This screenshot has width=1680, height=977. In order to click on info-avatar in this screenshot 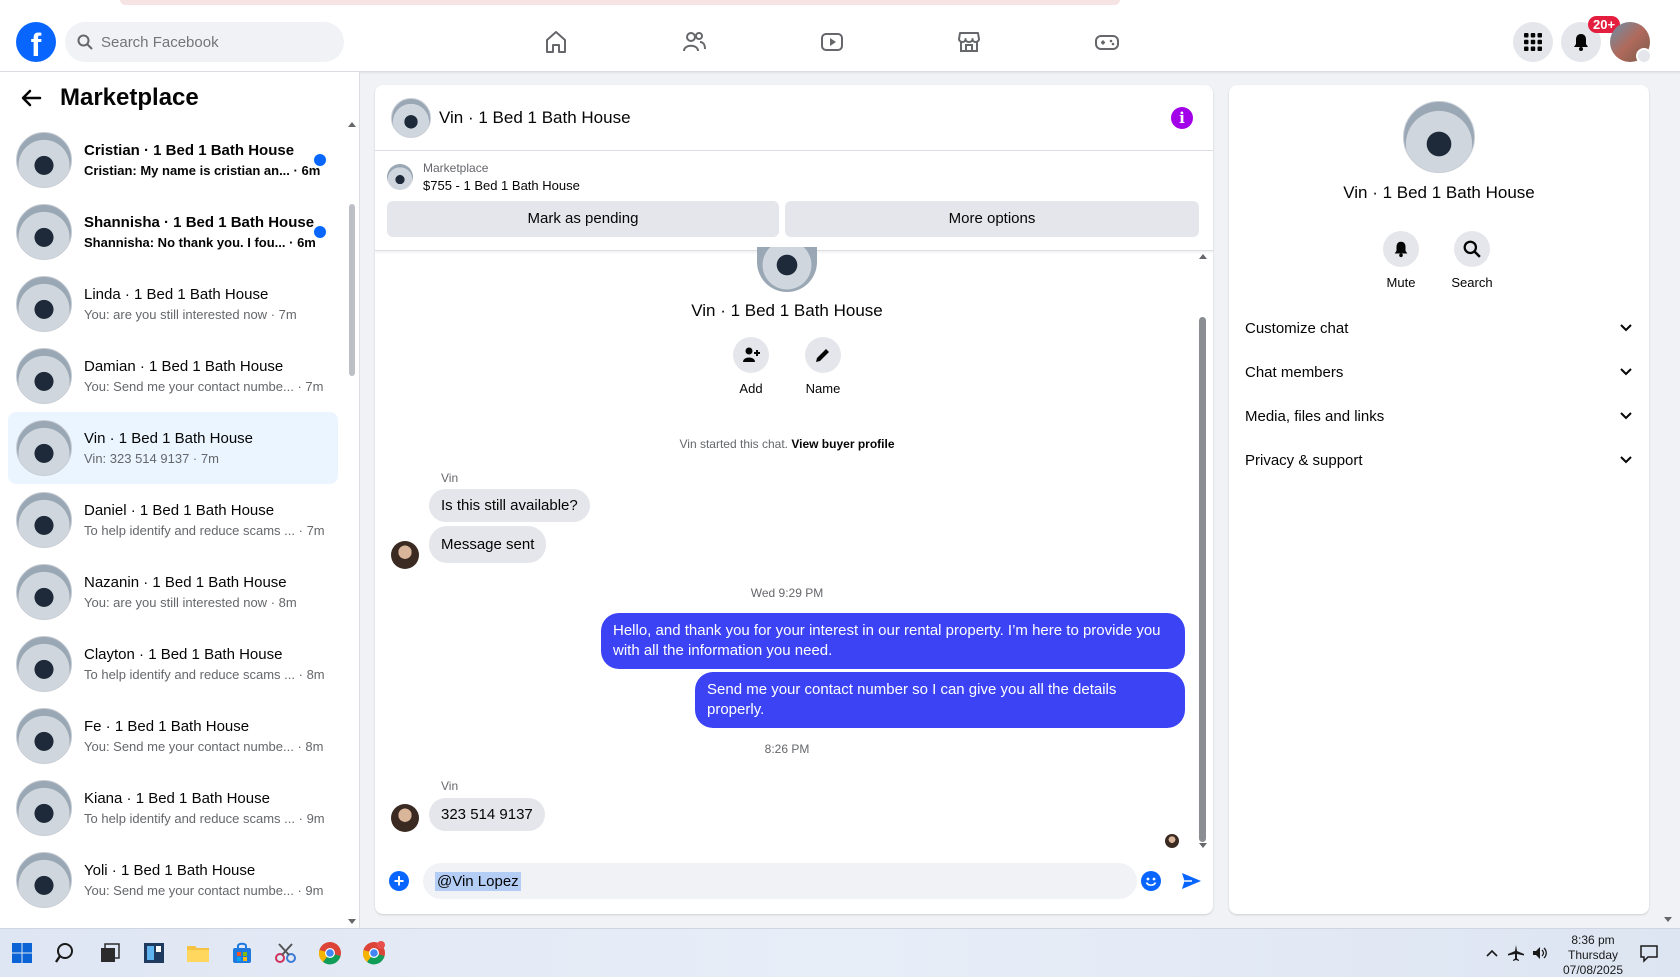, I will do `click(1439, 137)`.